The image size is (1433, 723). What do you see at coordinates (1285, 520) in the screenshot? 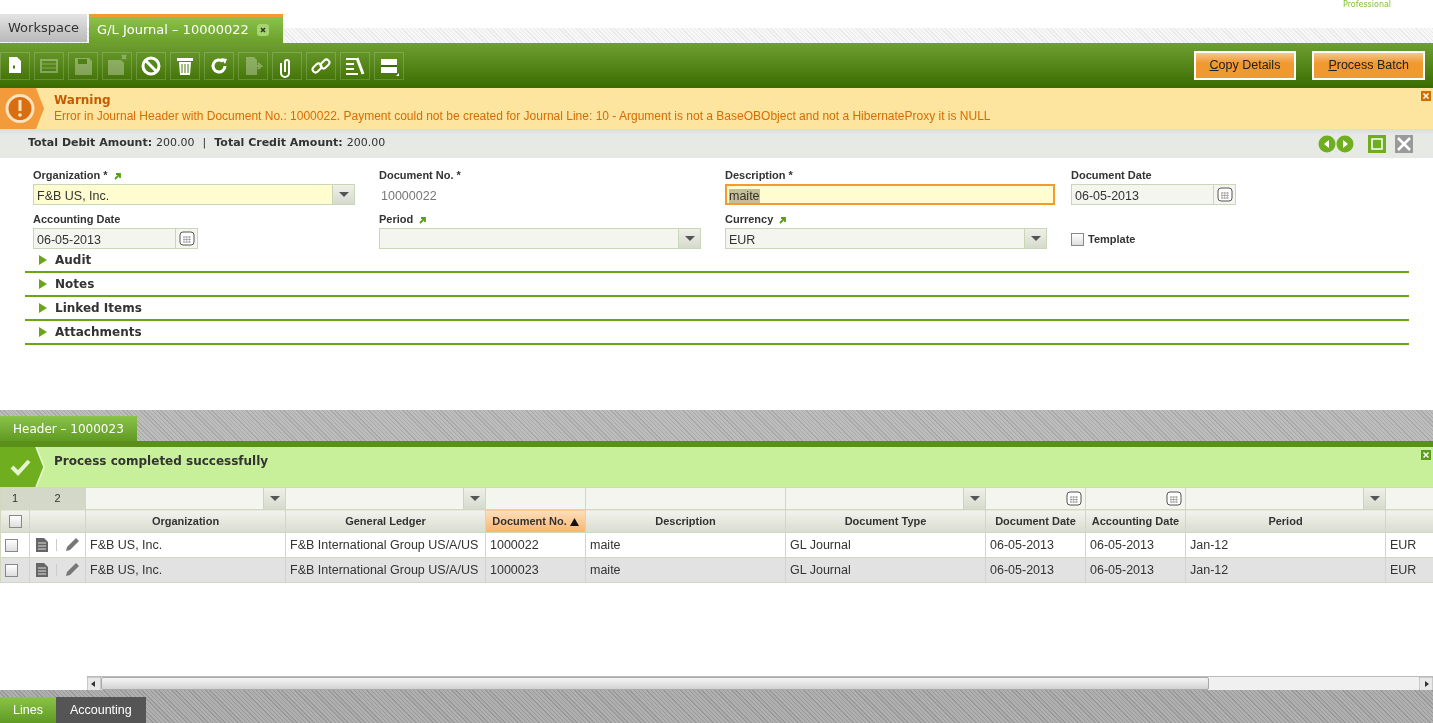
I see `column-header: Period` at bounding box center [1285, 520].